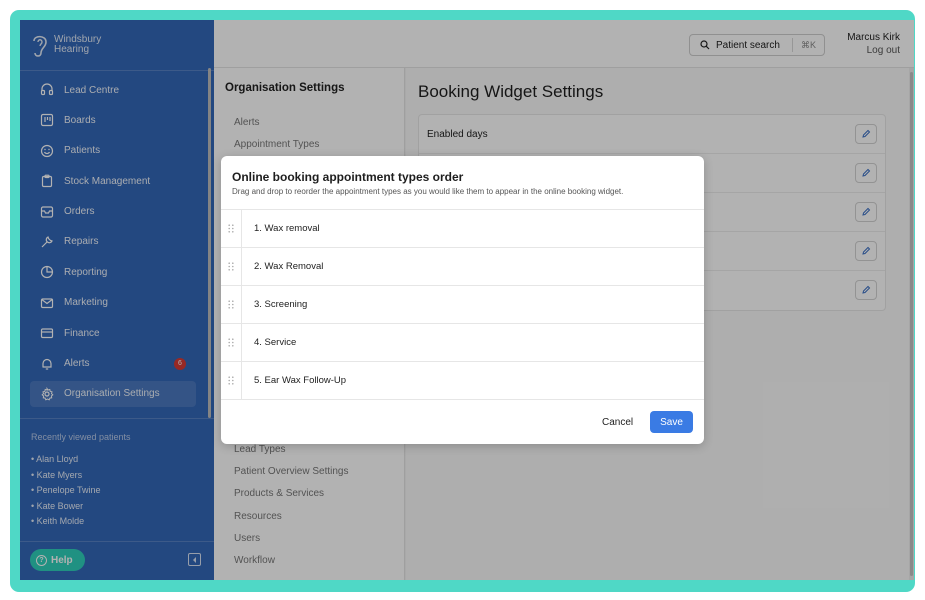  I want to click on appointment-type-row: 5. Ear Wax Follow-Up, so click(462, 380).